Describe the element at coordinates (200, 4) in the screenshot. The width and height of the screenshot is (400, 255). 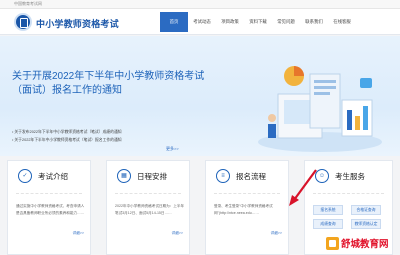
I see `top-strip: 中国教育考试网` at that location.